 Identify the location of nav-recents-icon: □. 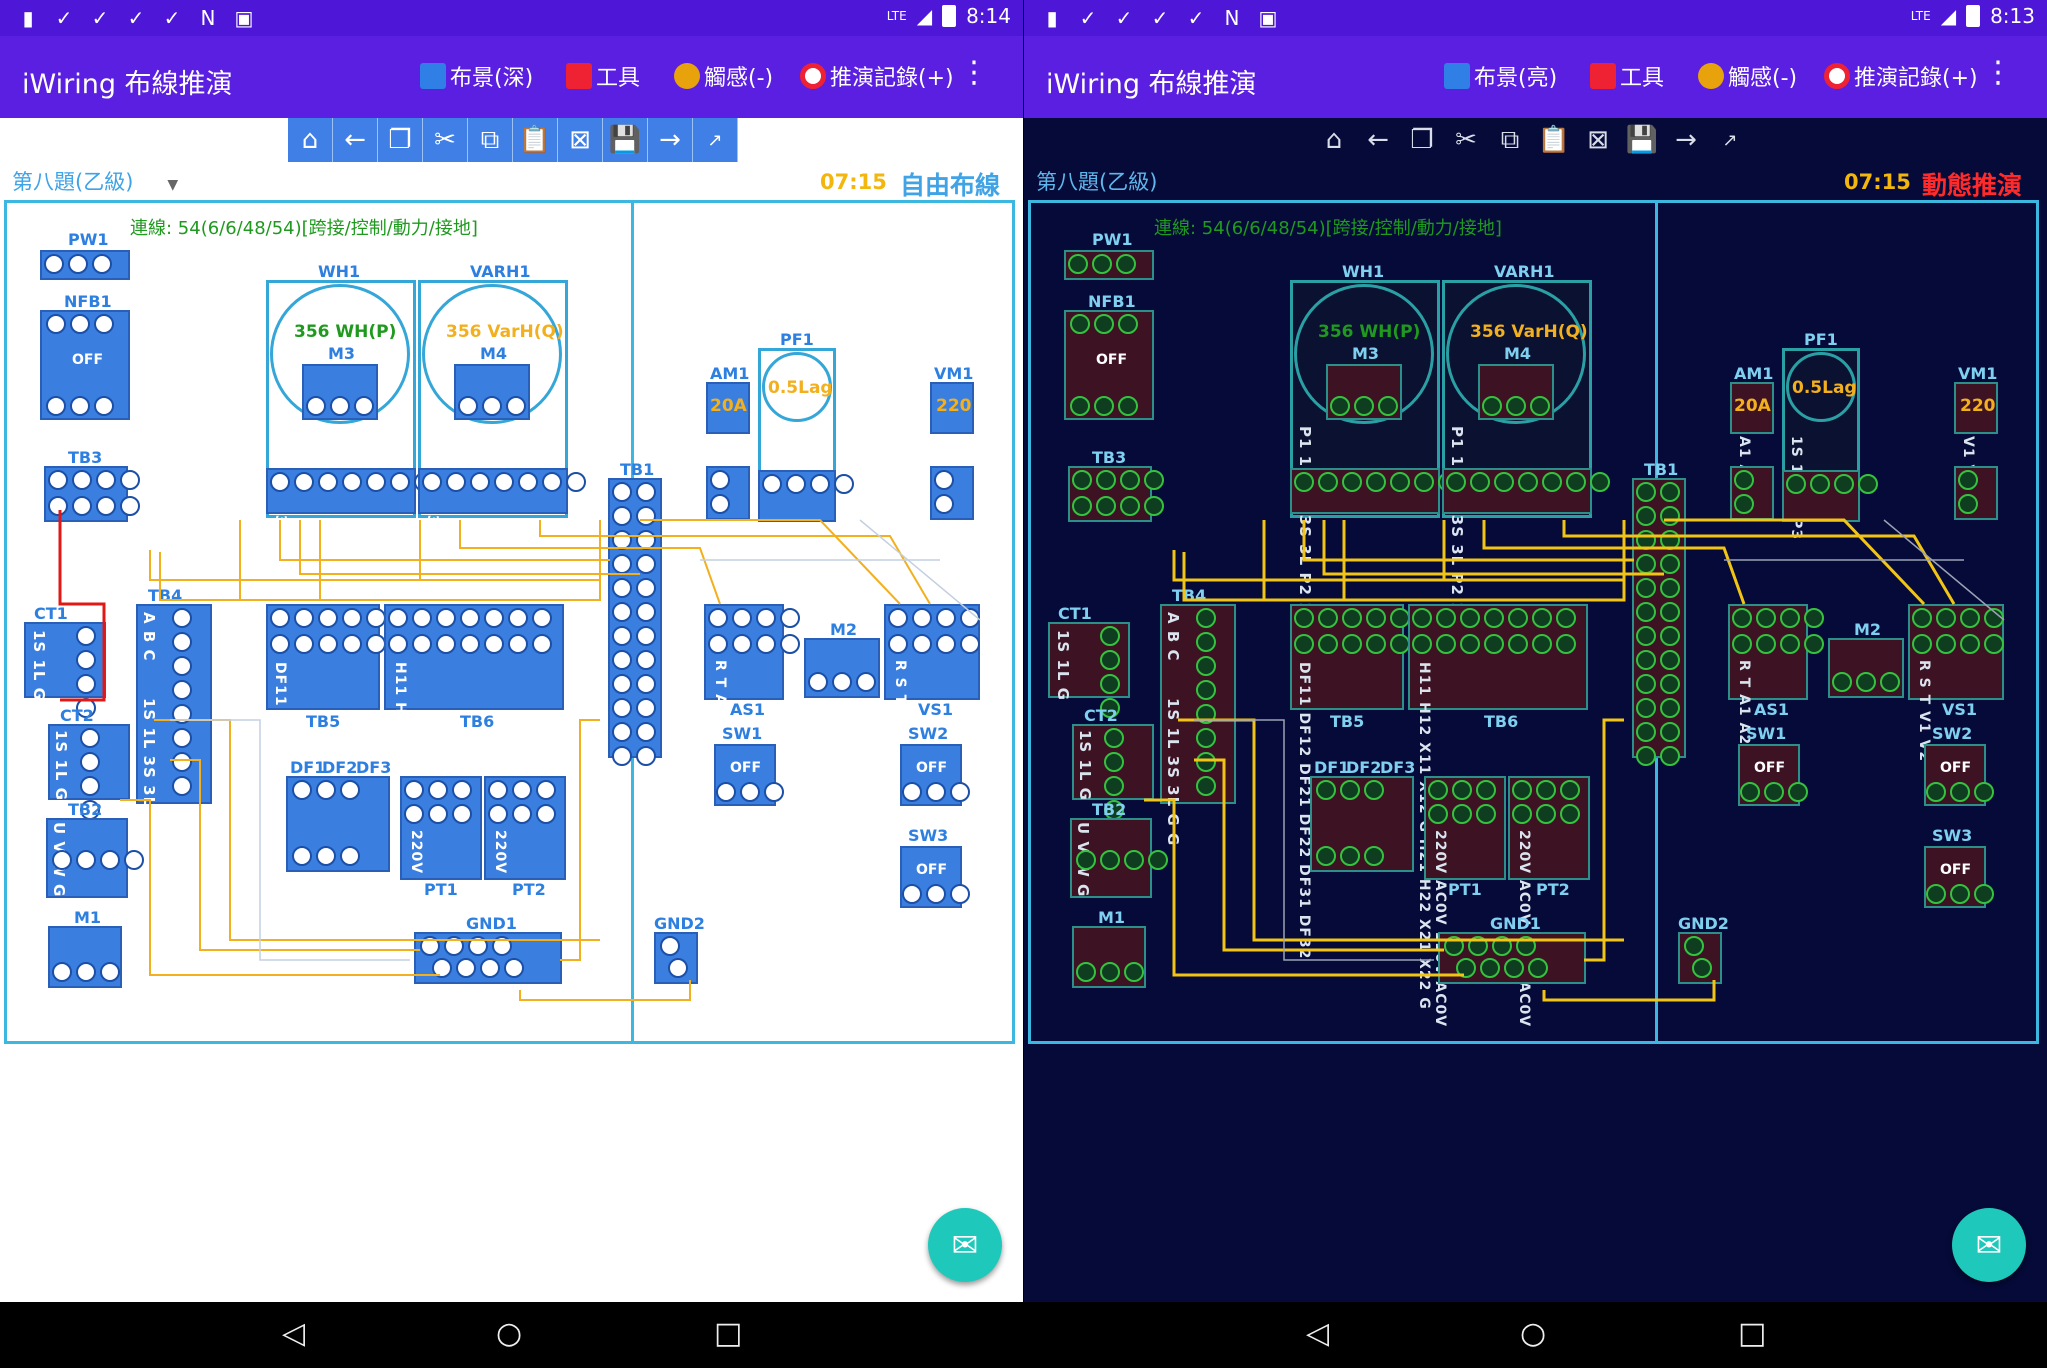
(728, 1333).